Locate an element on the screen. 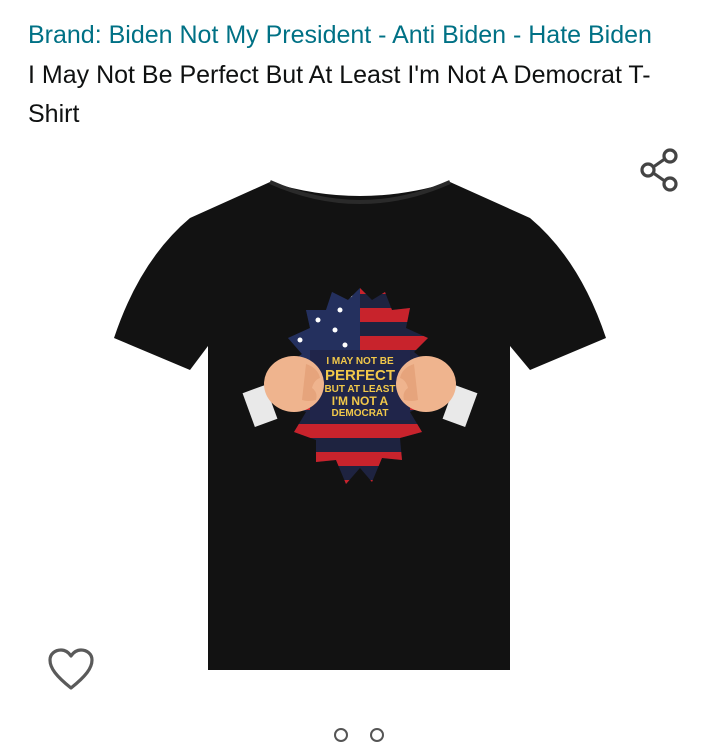 The height and width of the screenshot is (742, 720). share-icon is located at coordinates (659, 170).